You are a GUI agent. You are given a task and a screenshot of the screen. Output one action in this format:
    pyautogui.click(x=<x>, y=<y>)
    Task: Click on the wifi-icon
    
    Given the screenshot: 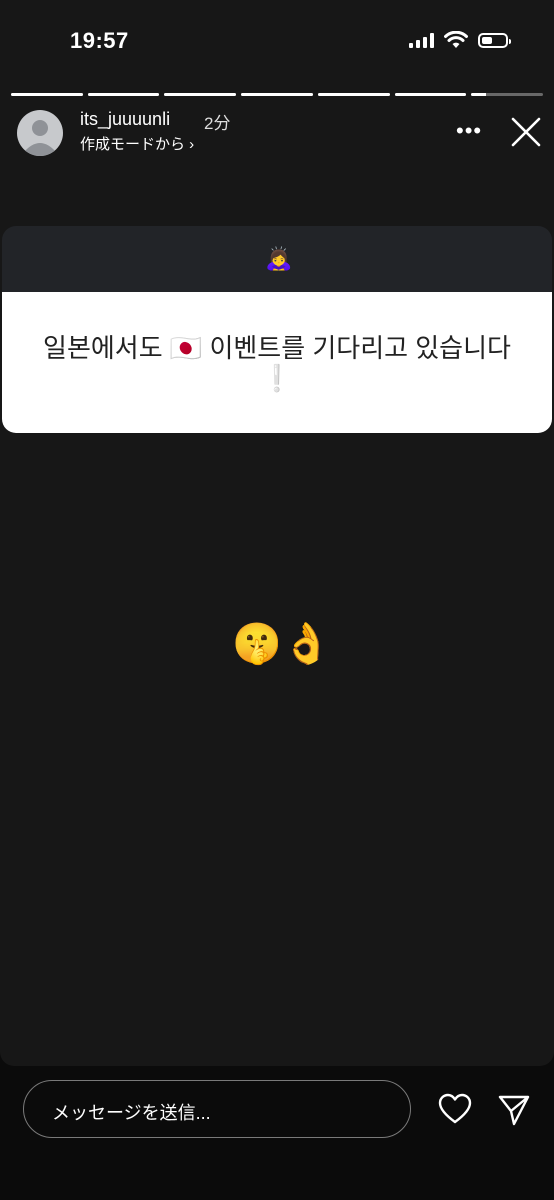 What is the action you would take?
    pyautogui.click(x=456, y=39)
    